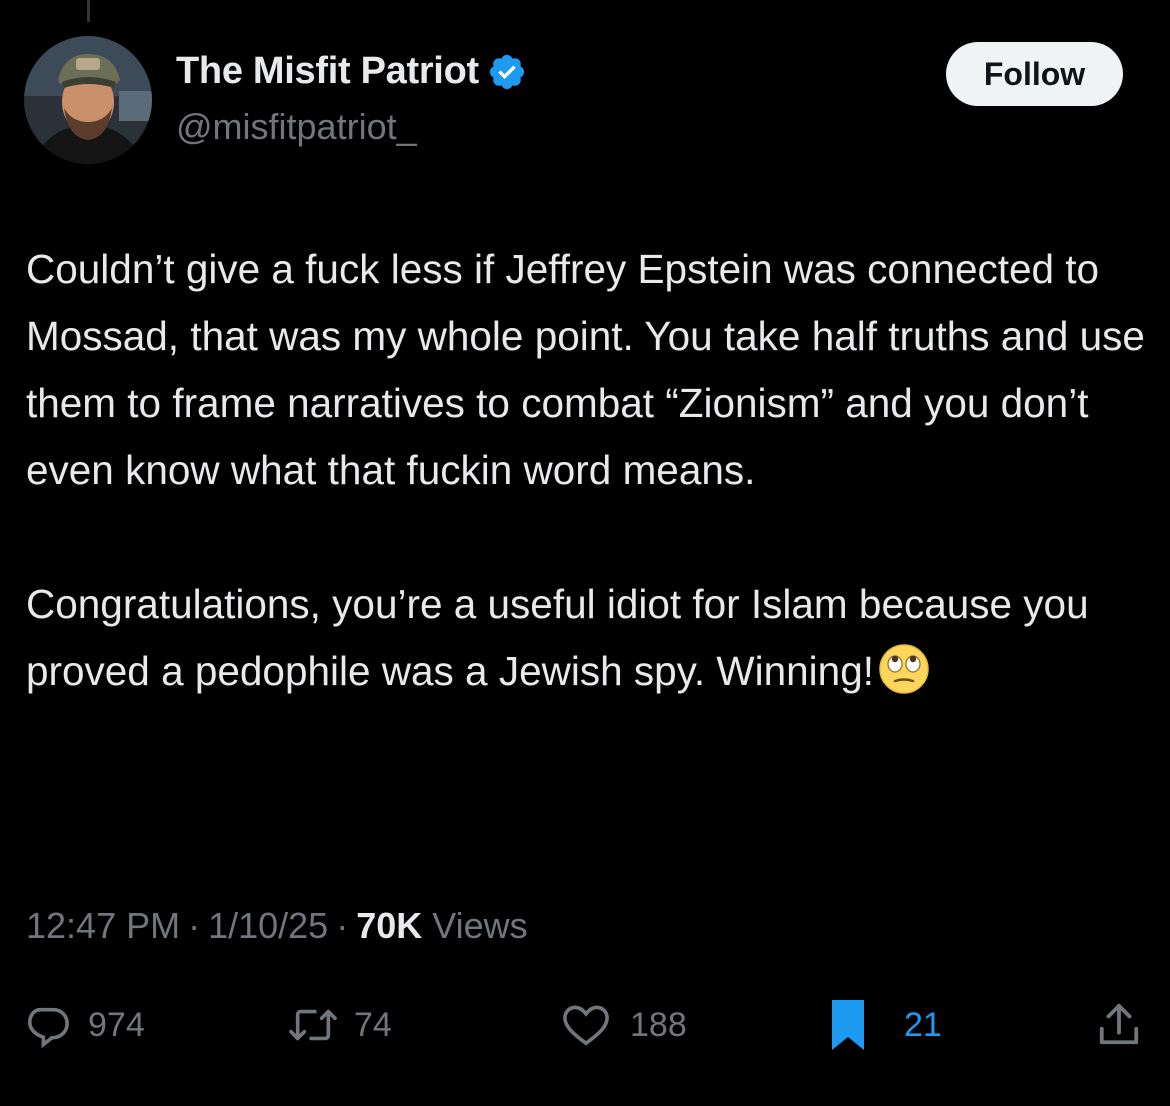 This screenshot has height=1106, width=1170. I want to click on share-button, so click(1119, 1025).